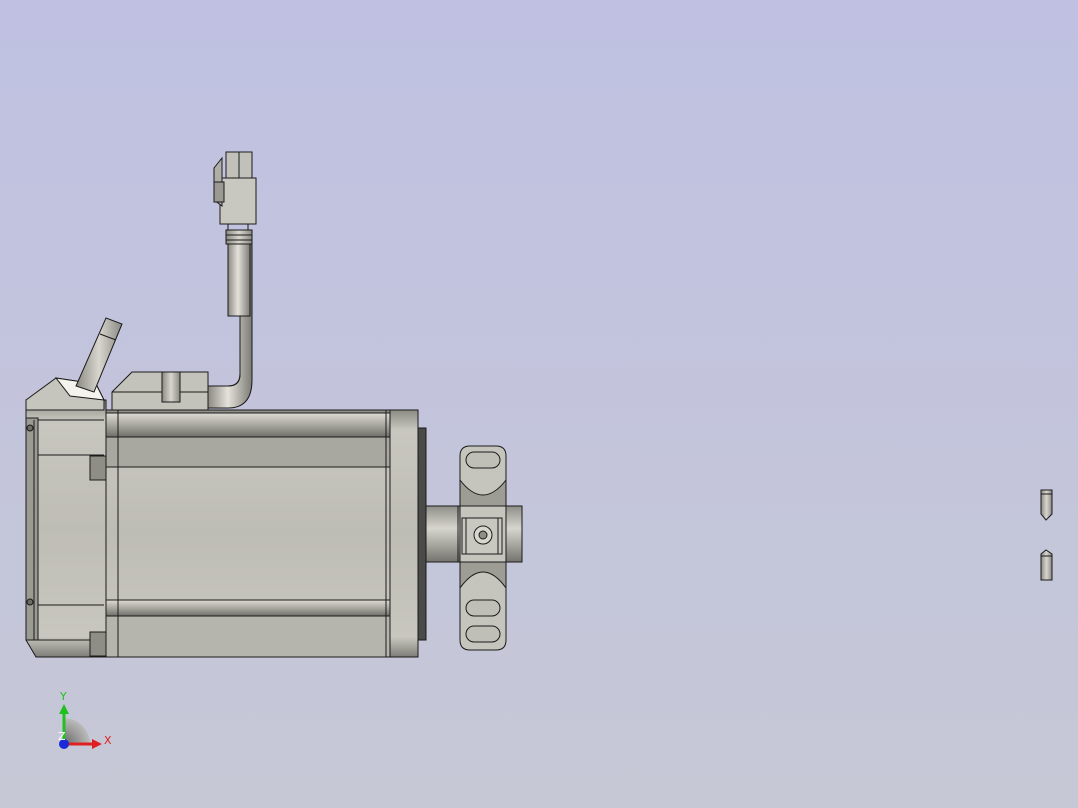  Describe the element at coordinates (235, 190) in the screenshot. I see `cable-plug-connector` at that location.